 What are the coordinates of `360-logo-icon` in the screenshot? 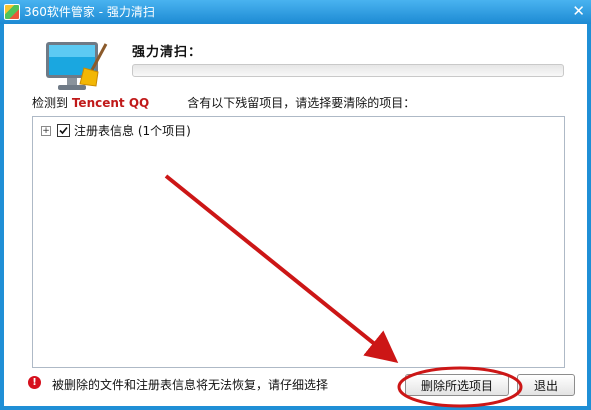 It's located at (12, 12).